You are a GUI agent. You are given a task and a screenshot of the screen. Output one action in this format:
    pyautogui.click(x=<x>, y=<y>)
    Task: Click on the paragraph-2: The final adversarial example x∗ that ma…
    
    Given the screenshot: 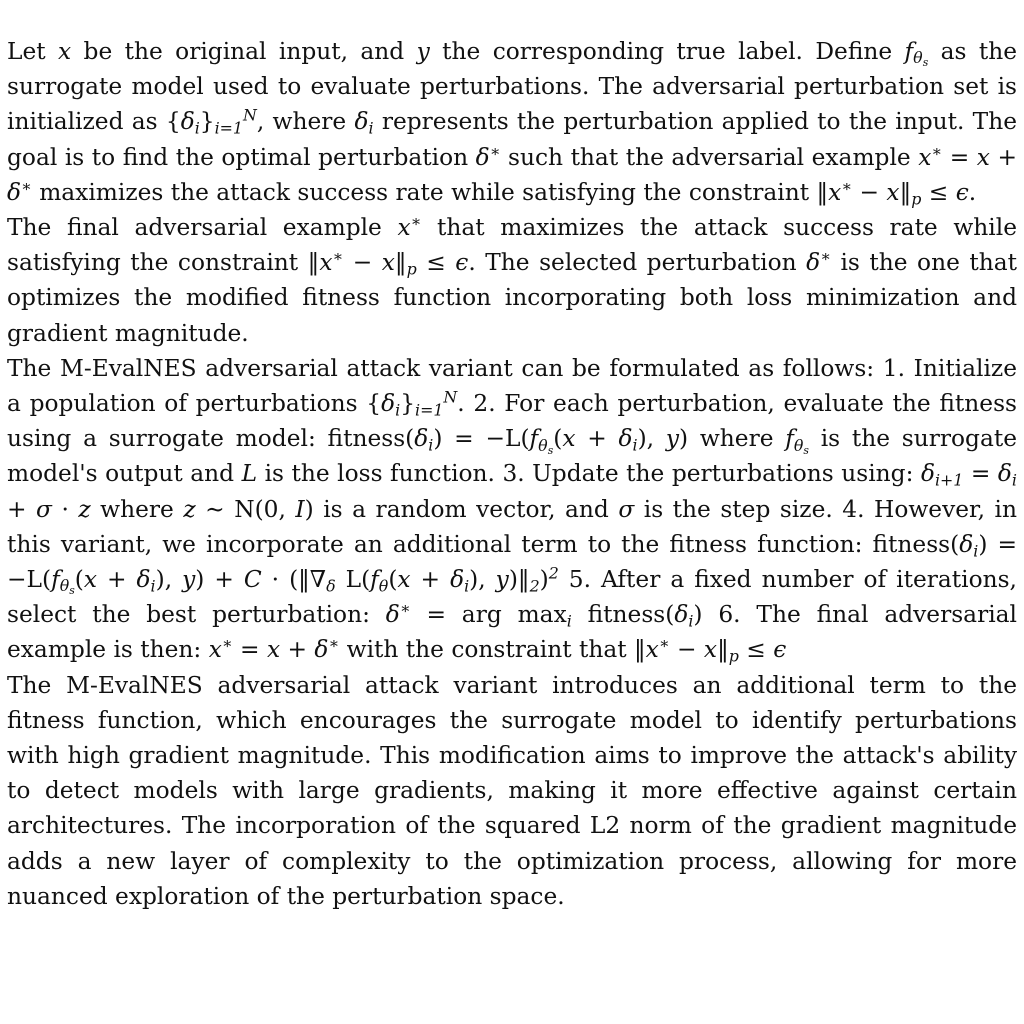 What is the action you would take?
    pyautogui.click(x=512, y=280)
    